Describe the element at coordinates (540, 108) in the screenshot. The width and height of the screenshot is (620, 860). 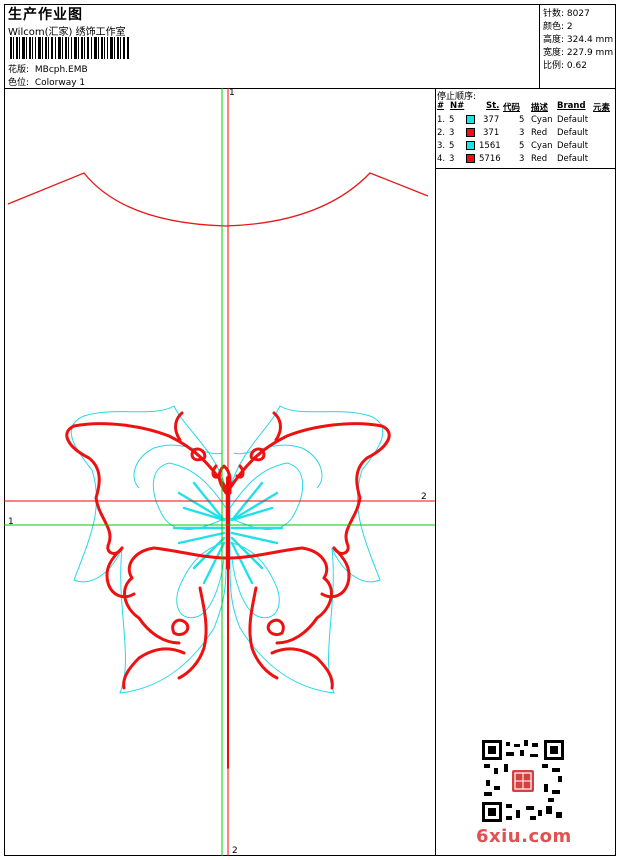
I see `col-header-description: 描述` at that location.